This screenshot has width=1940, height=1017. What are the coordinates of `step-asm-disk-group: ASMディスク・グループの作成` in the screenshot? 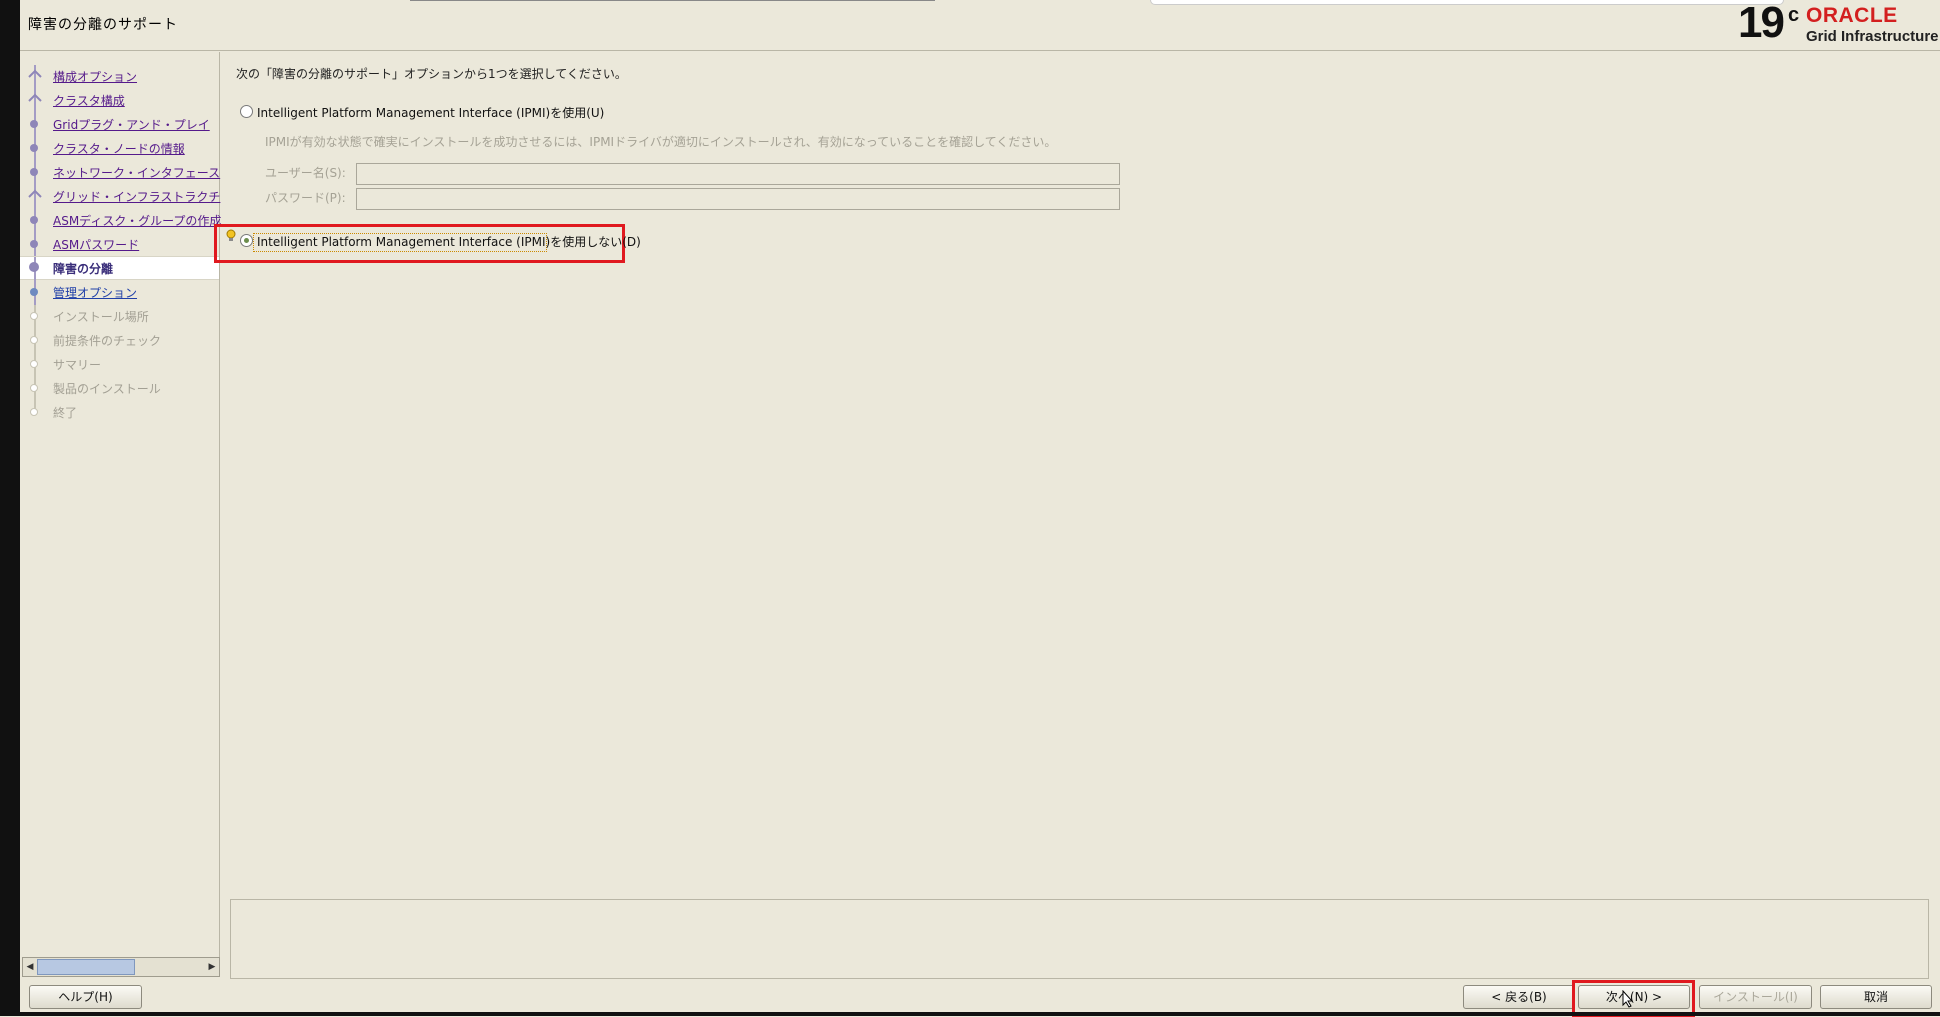 It's located at (120, 221).